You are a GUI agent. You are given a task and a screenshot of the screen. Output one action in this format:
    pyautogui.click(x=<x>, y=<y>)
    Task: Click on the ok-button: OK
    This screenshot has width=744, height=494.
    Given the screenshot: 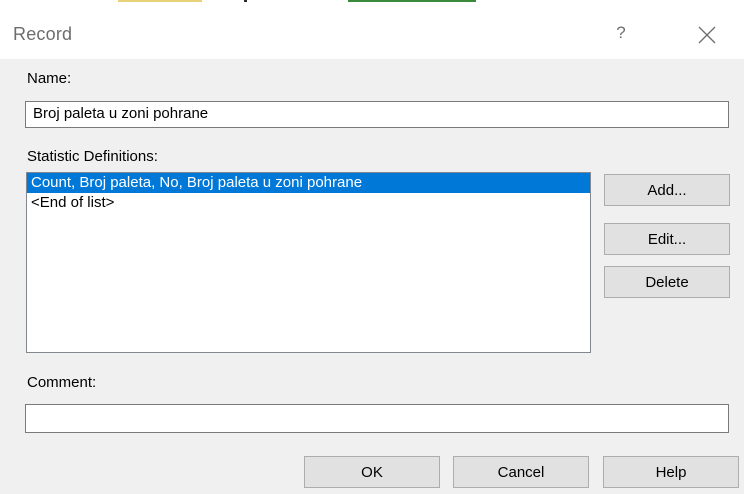 What is the action you would take?
    pyautogui.click(x=372, y=472)
    